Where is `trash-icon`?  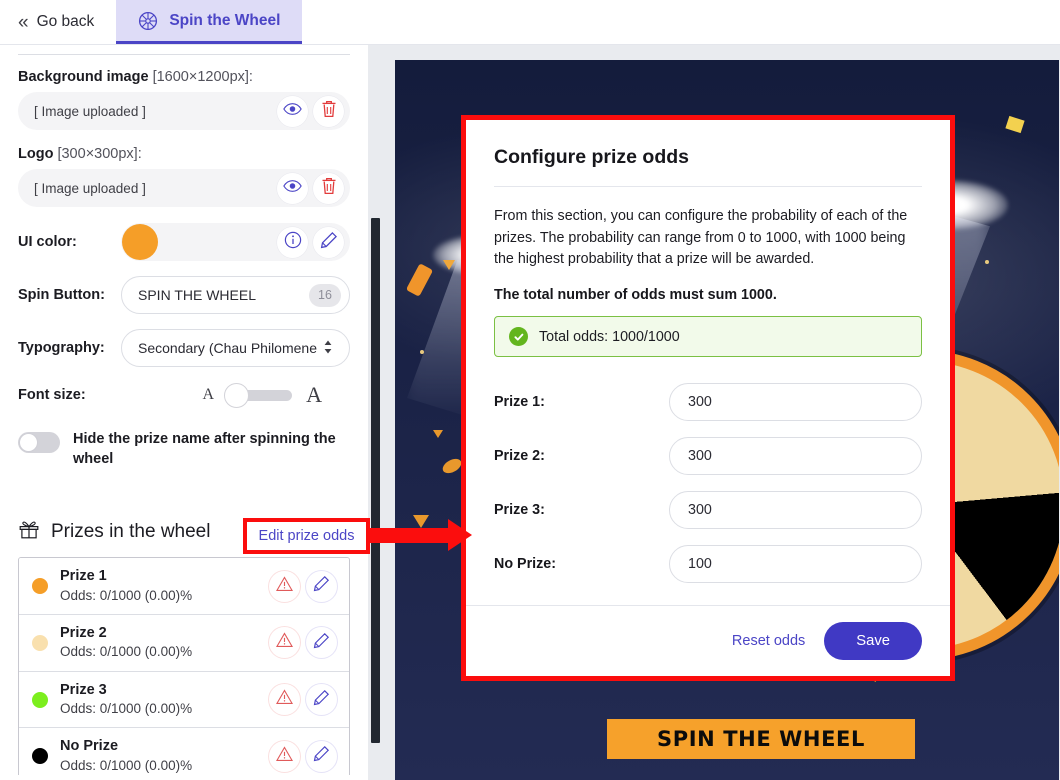
trash-icon is located at coordinates (329, 111).